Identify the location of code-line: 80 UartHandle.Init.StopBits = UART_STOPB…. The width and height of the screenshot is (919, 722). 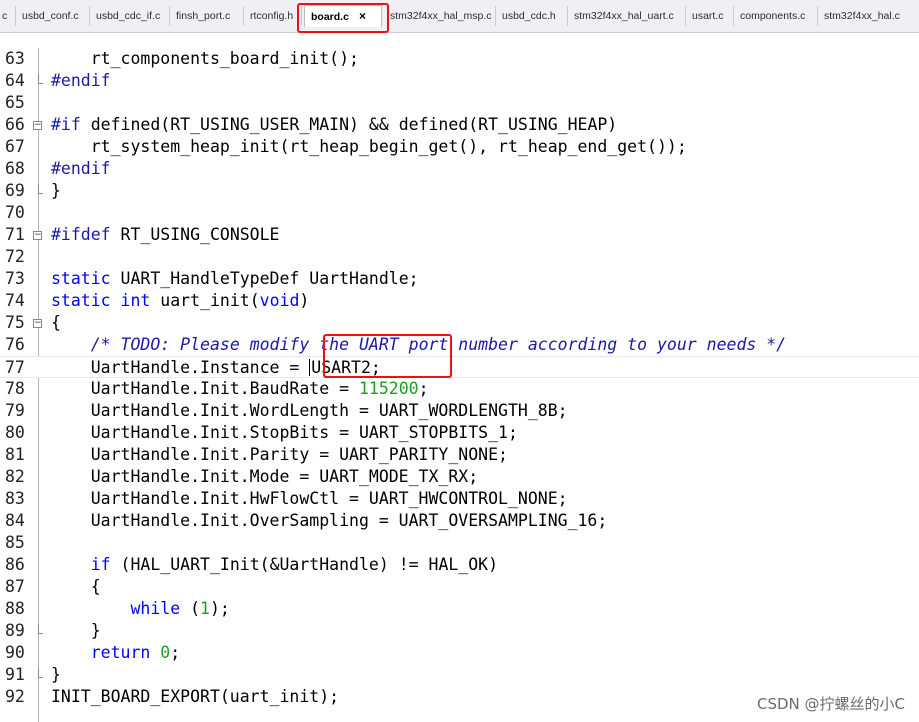
(459, 433).